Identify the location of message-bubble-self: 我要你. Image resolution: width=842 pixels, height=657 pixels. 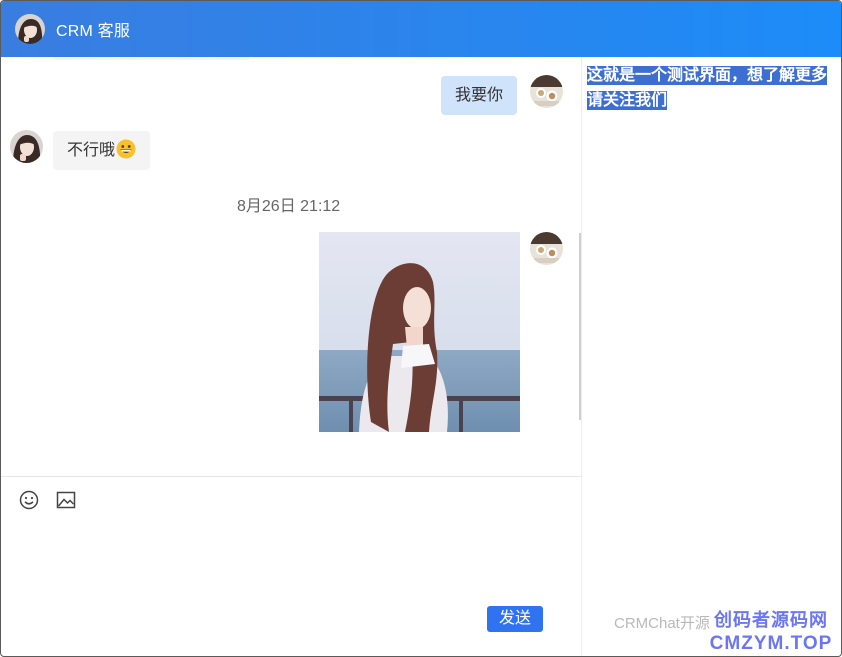
(479, 95).